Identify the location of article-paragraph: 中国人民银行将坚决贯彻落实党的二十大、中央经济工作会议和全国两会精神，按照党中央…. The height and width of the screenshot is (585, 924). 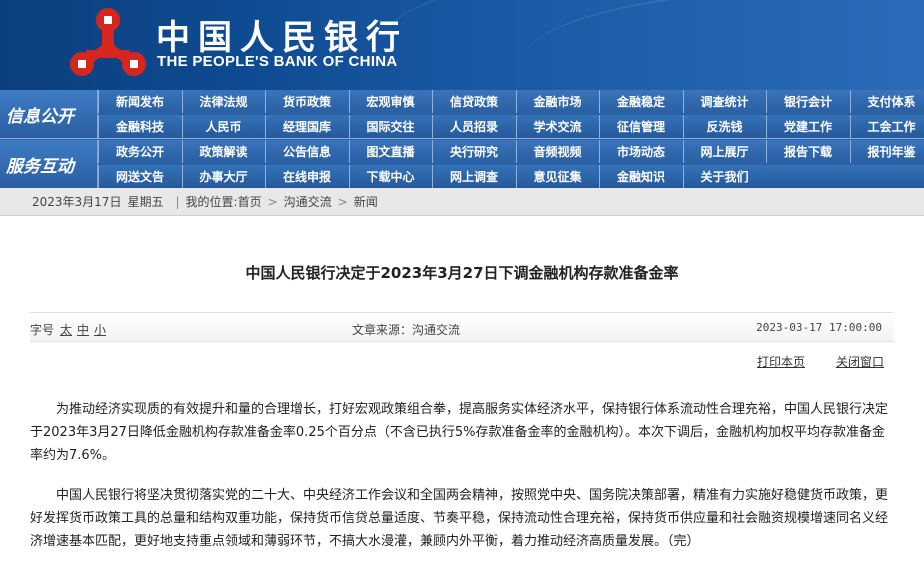
(459, 518).